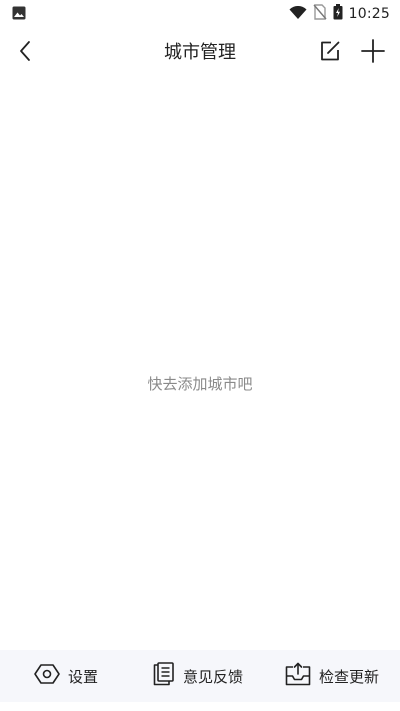 Image resolution: width=400 pixels, height=711 pixels. I want to click on empty-state-text: 快去添加城市吧, so click(200, 384).